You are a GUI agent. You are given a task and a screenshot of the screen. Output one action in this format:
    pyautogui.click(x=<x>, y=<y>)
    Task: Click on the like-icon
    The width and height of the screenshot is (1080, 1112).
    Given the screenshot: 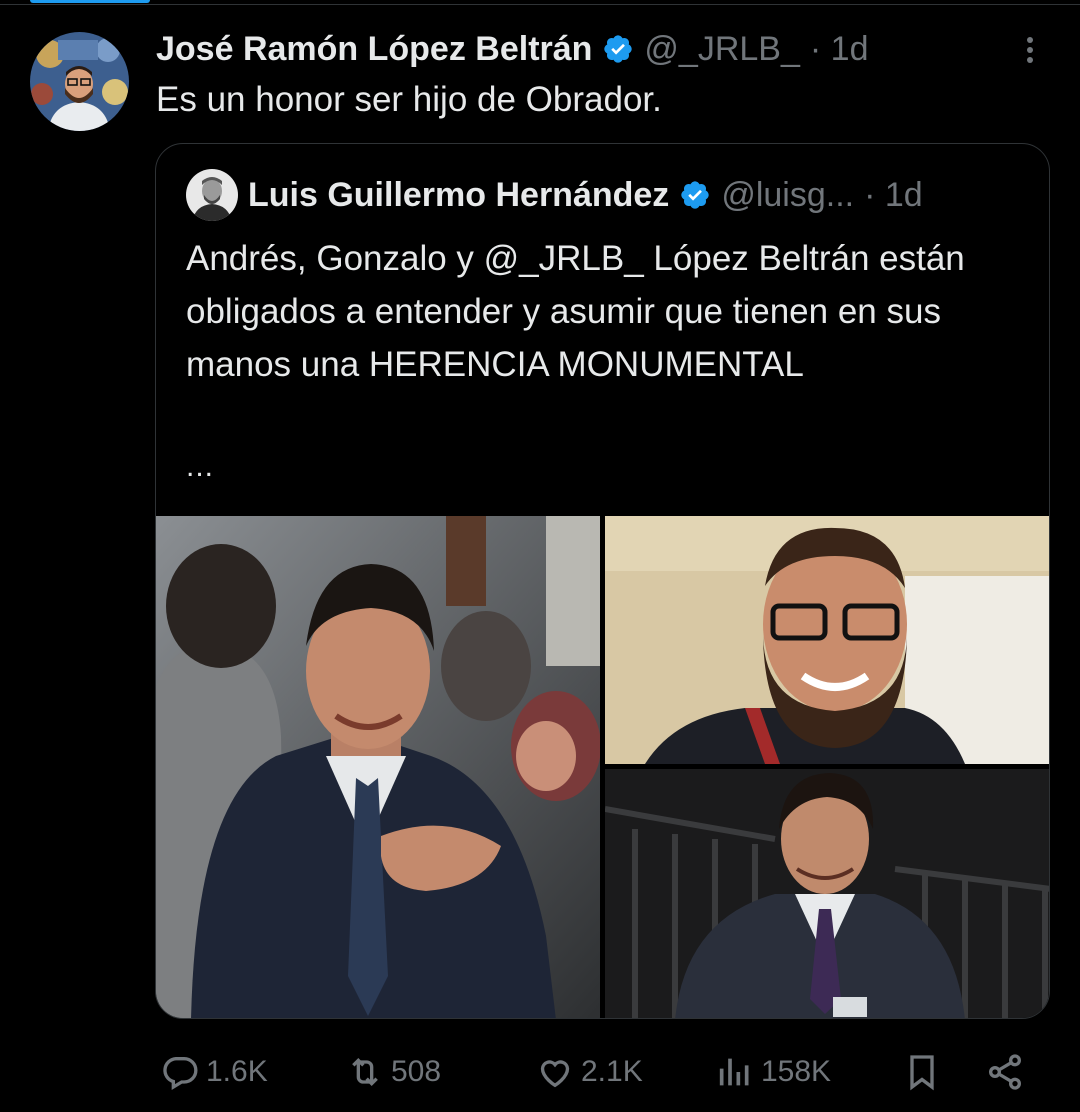 What is the action you would take?
    pyautogui.click(x=555, y=1074)
    